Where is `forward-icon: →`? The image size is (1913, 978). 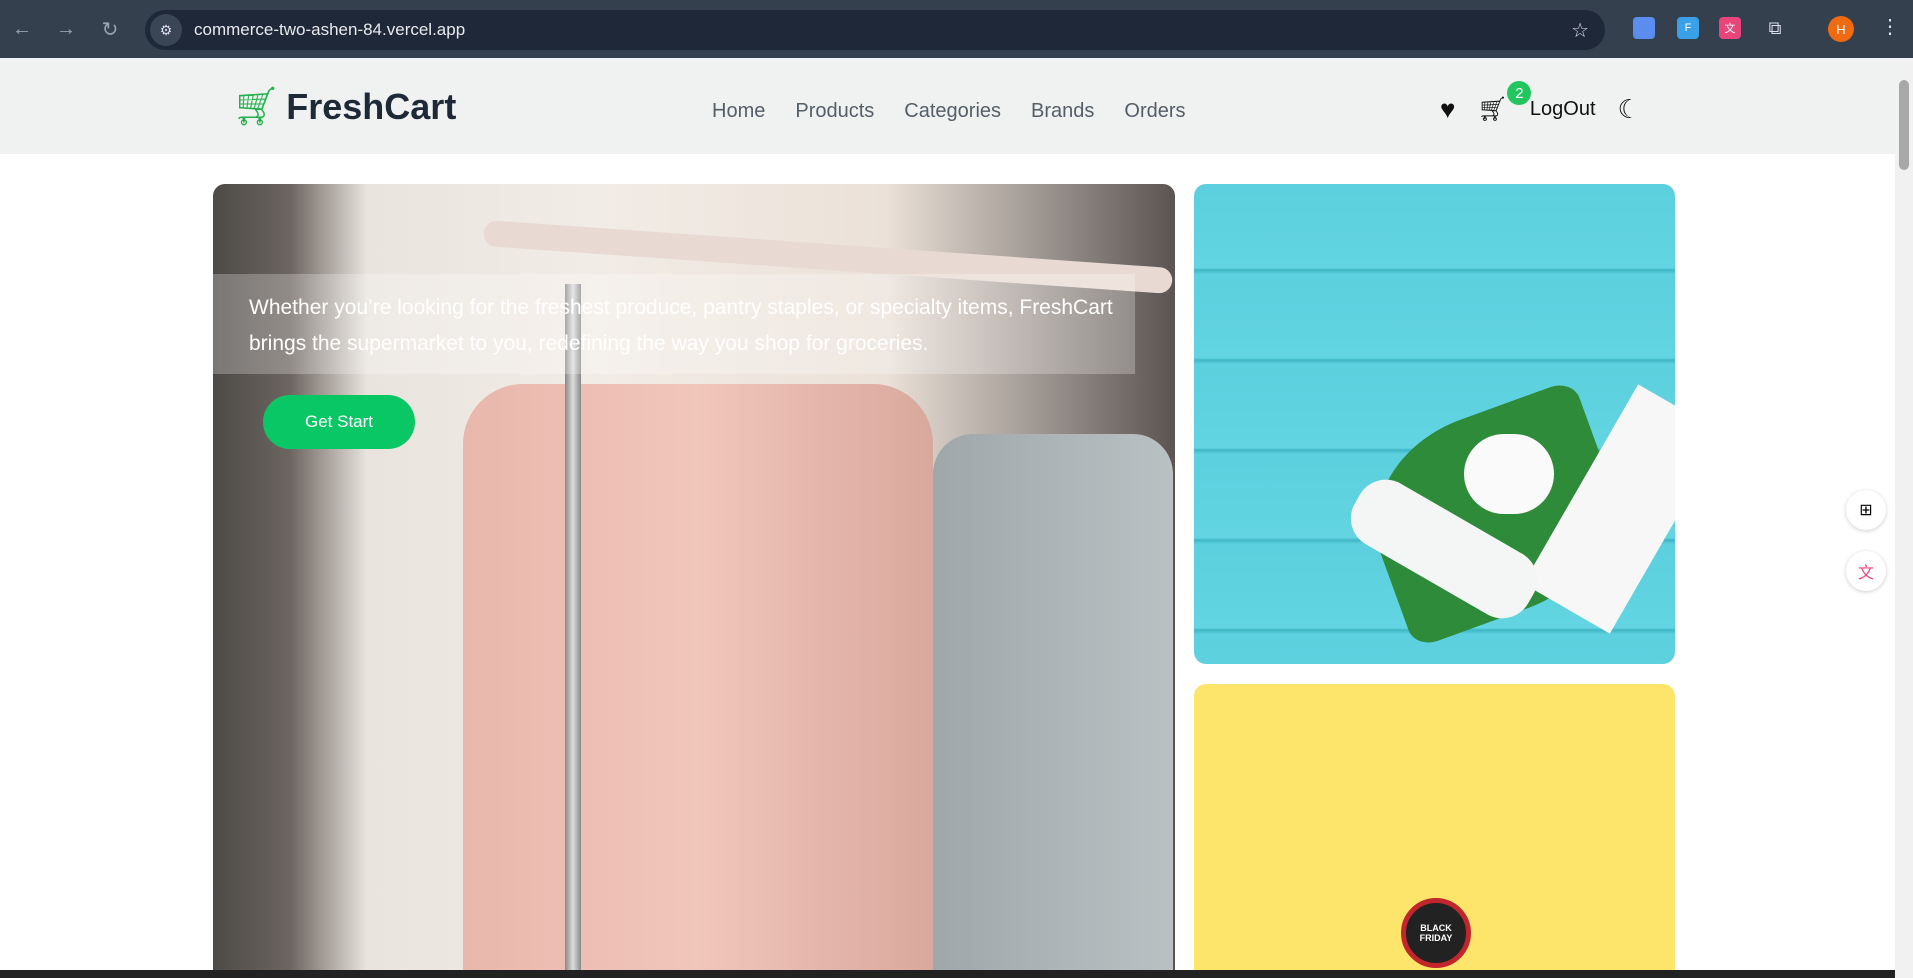
forward-icon: → is located at coordinates (66, 29).